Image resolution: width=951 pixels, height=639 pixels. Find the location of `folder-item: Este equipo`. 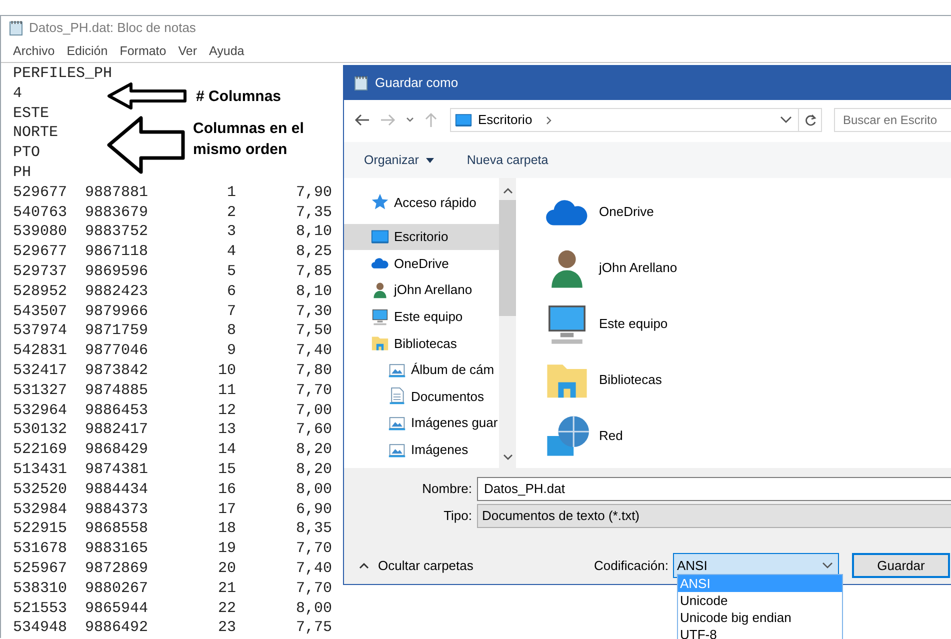

folder-item: Este equipo is located at coordinates (748, 324).